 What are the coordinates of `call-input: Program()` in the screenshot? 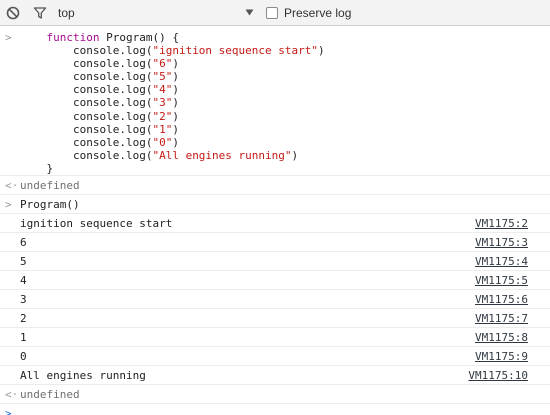 It's located at (50, 204).